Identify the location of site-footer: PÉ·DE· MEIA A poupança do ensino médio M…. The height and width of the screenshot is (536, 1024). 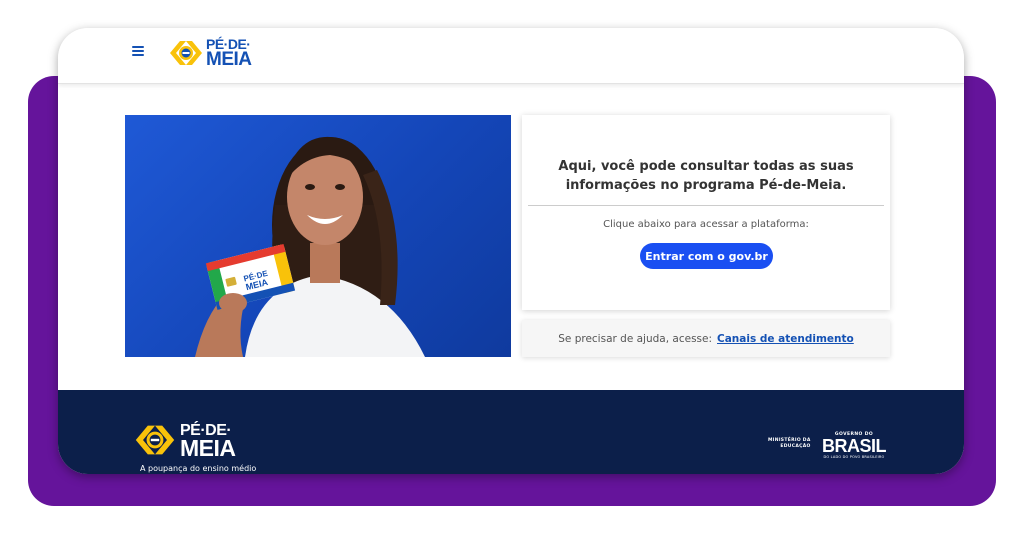
(511, 432).